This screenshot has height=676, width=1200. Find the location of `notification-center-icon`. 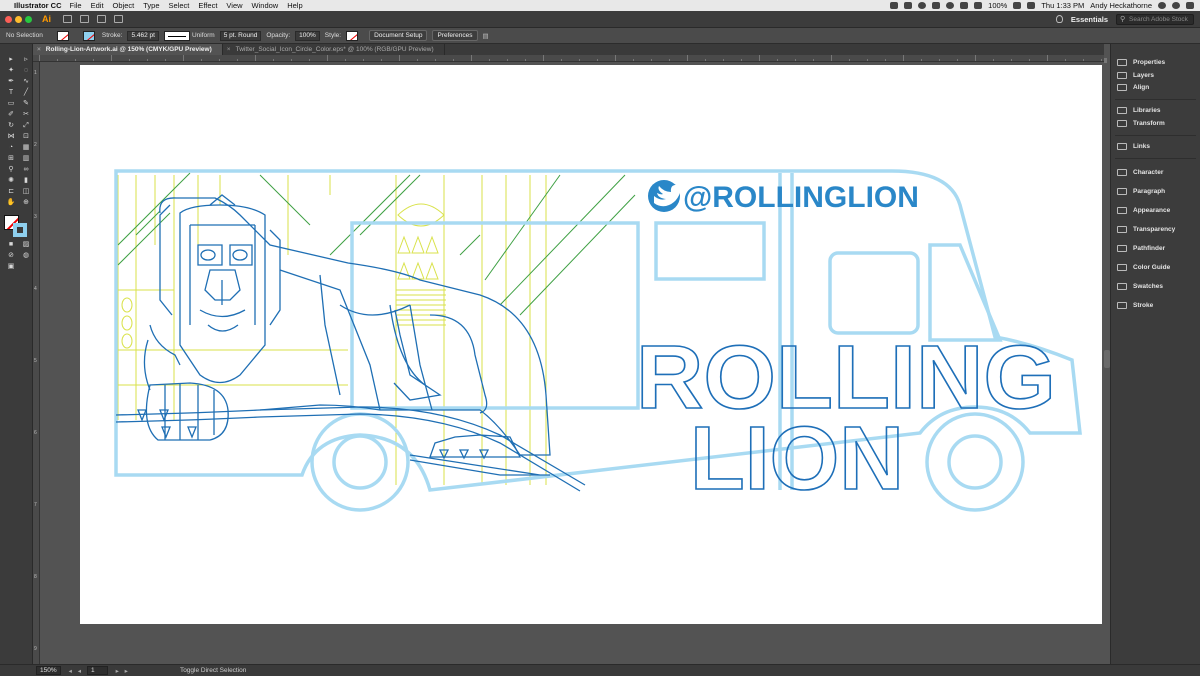

notification-center-icon is located at coordinates (1190, 5).